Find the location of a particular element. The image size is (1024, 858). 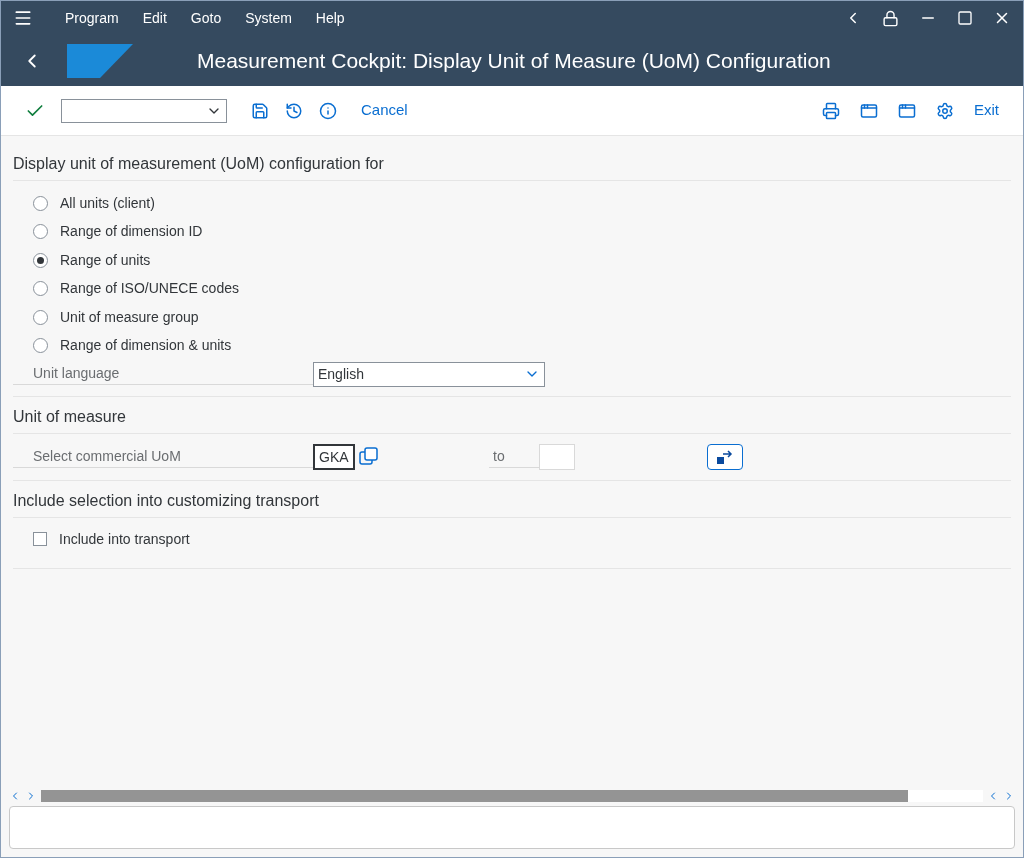

clock-icon is located at coordinates (294, 110).